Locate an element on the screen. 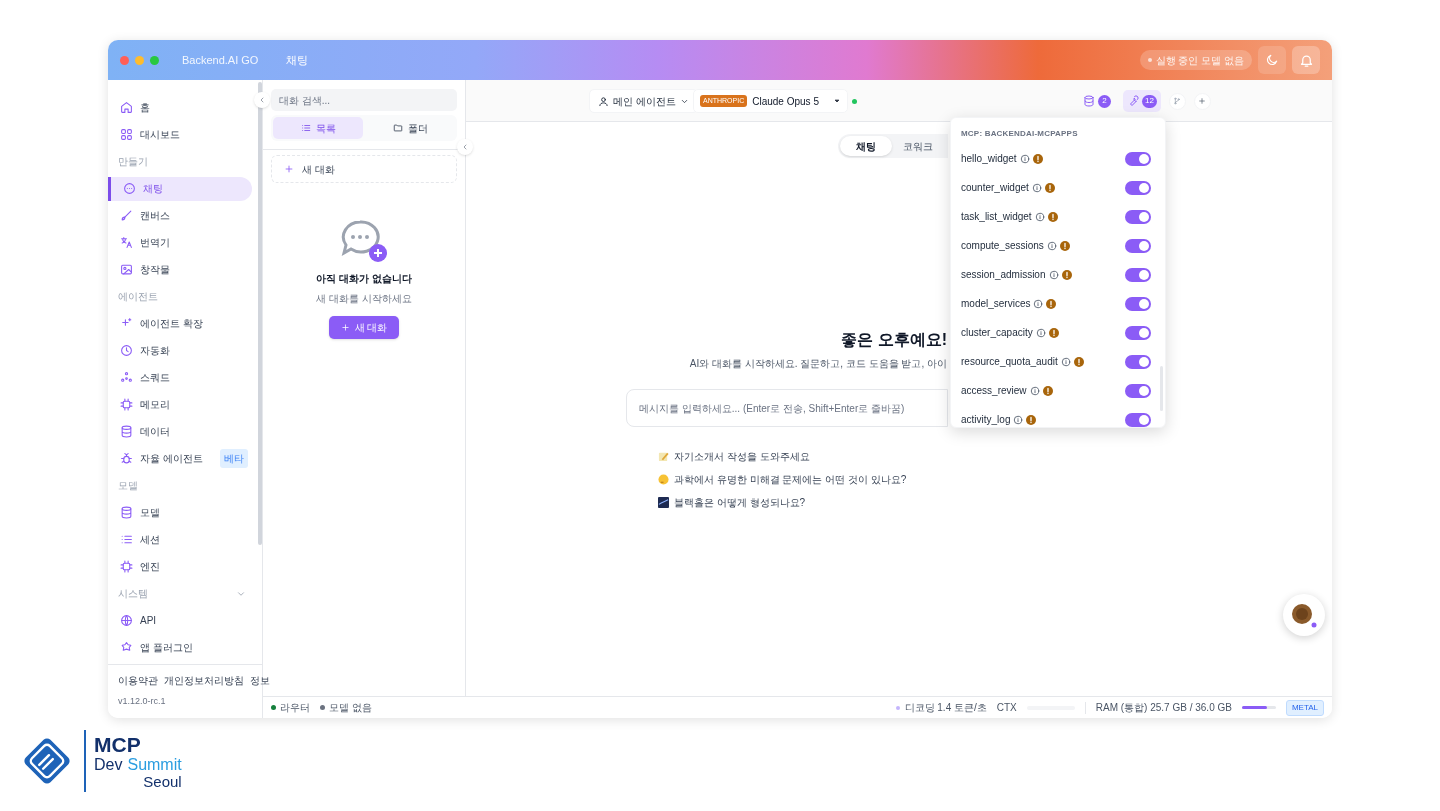 The width and height of the screenshot is (1440, 811). sidebar-item: 대시보드 is located at coordinates (180, 134).